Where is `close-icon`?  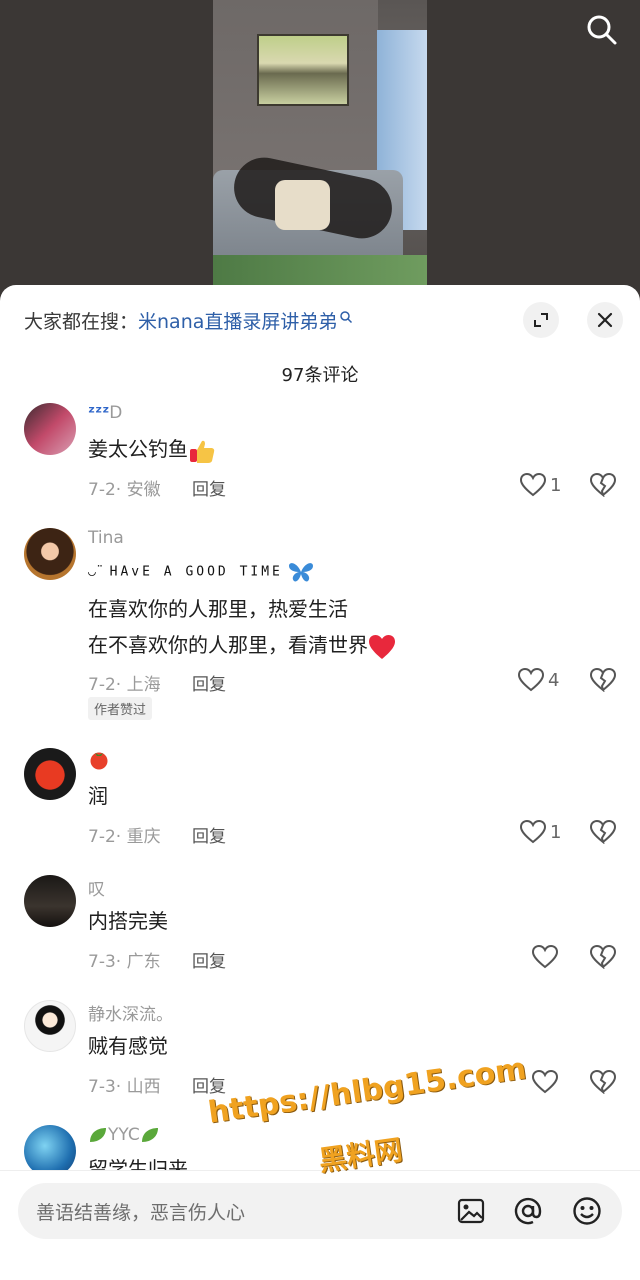 close-icon is located at coordinates (605, 320).